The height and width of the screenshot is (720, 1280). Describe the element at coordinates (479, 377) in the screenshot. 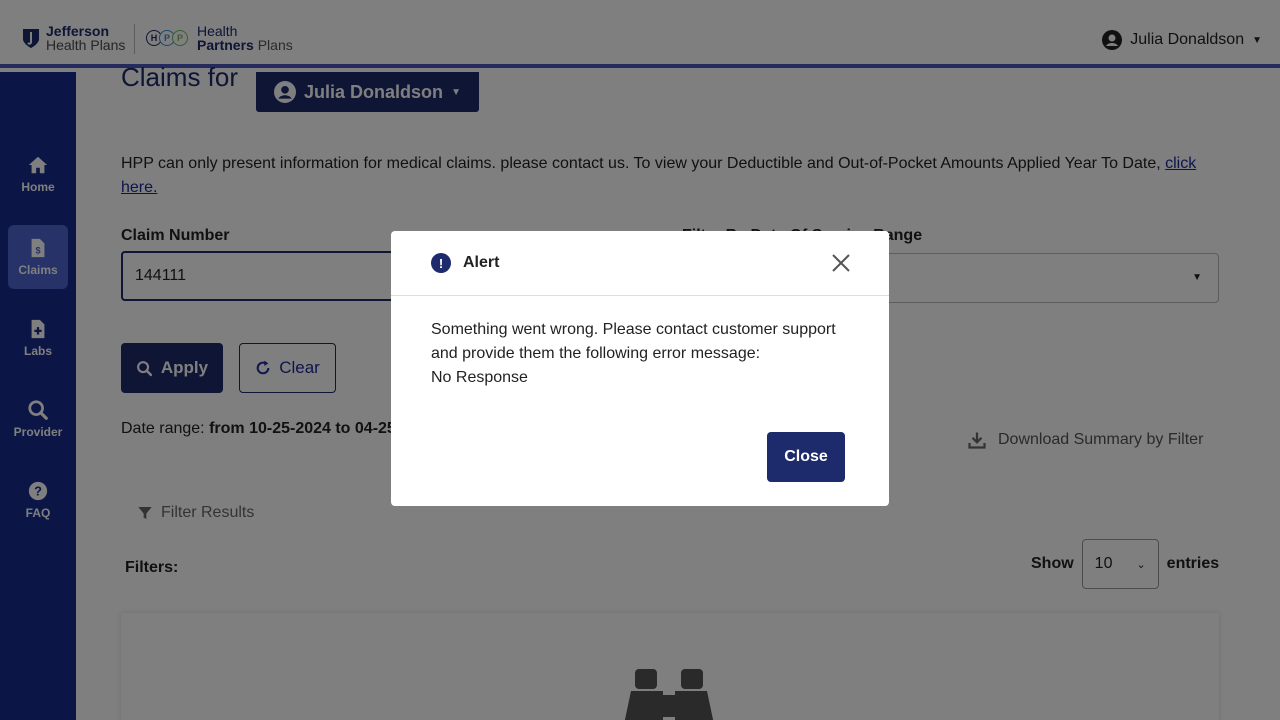

I see `error-detail: No Response` at that location.